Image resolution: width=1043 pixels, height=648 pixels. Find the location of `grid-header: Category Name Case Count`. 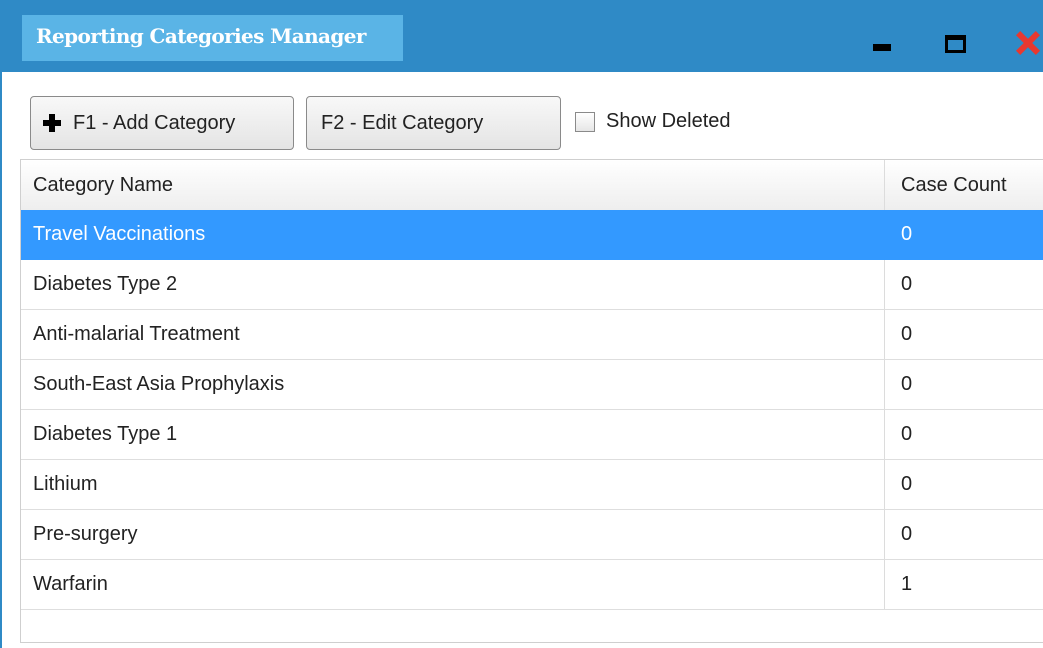

grid-header: Category Name Case Count is located at coordinates (532, 185).